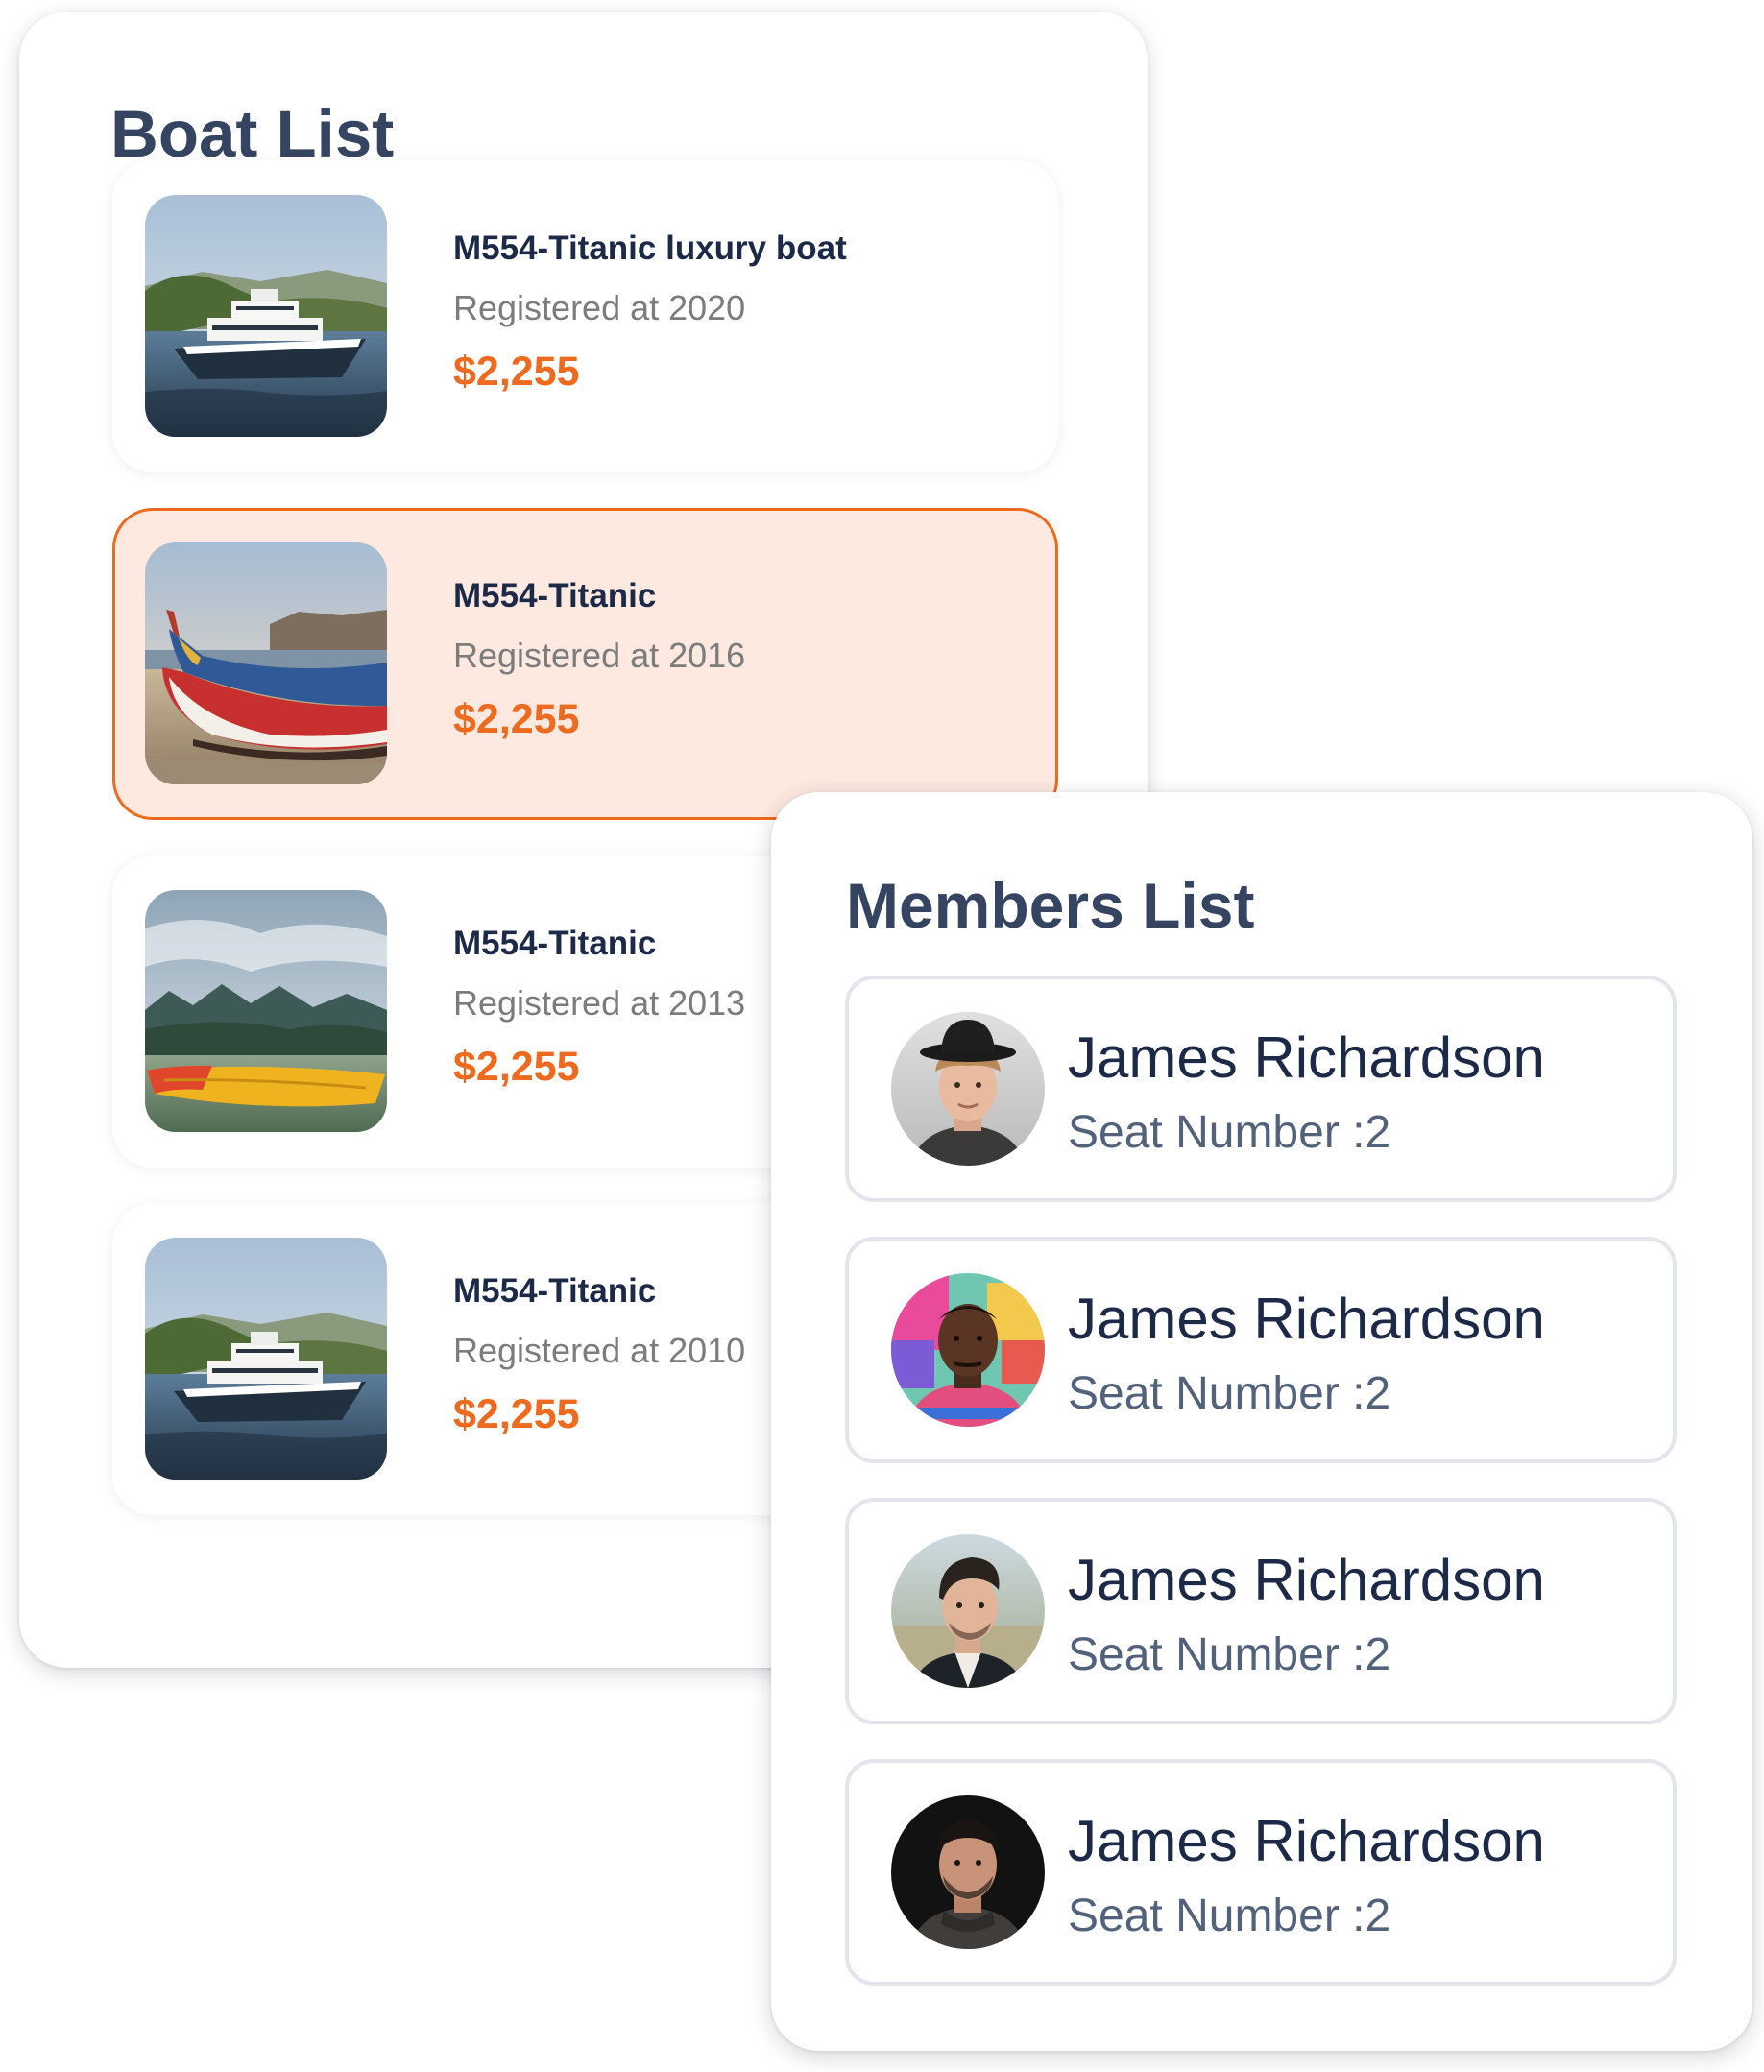  I want to click on boat-registered: Registered at 2020, so click(599, 307).